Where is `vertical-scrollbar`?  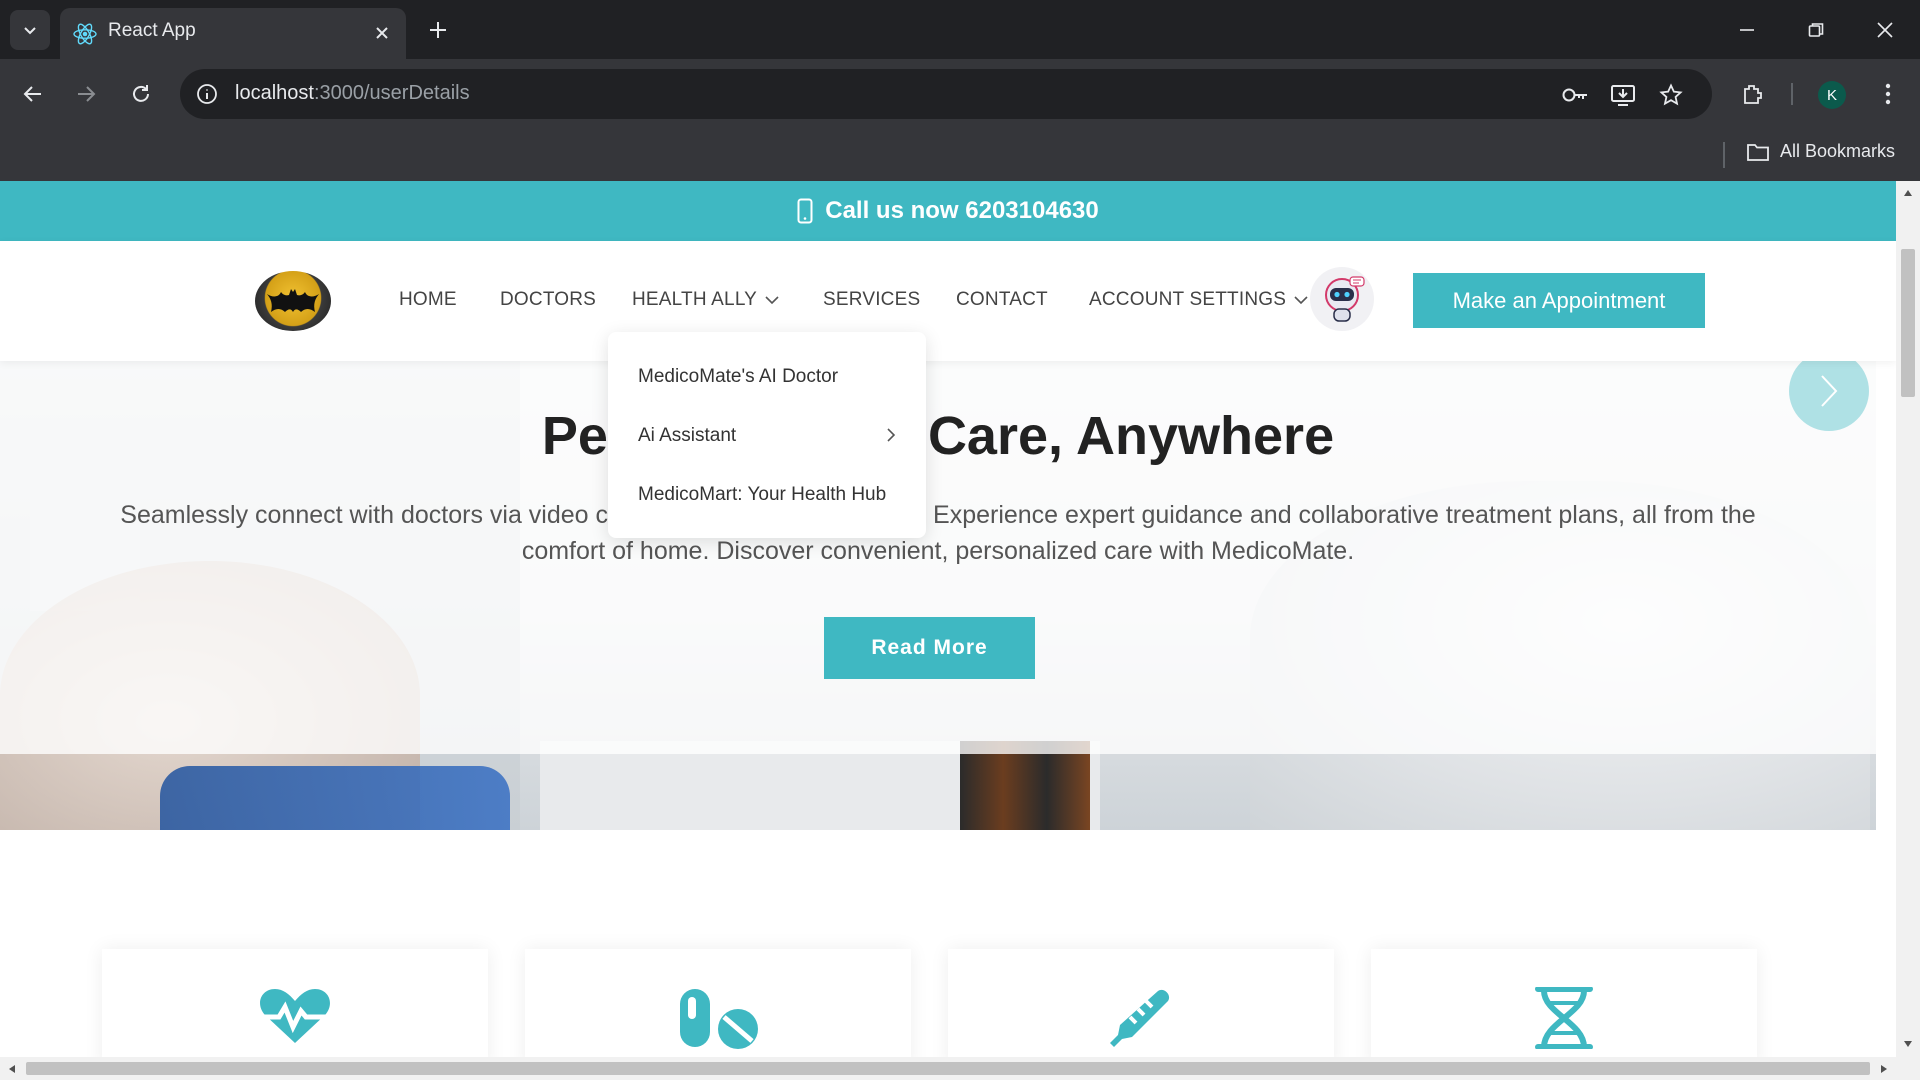
vertical-scrollbar is located at coordinates (1908, 619).